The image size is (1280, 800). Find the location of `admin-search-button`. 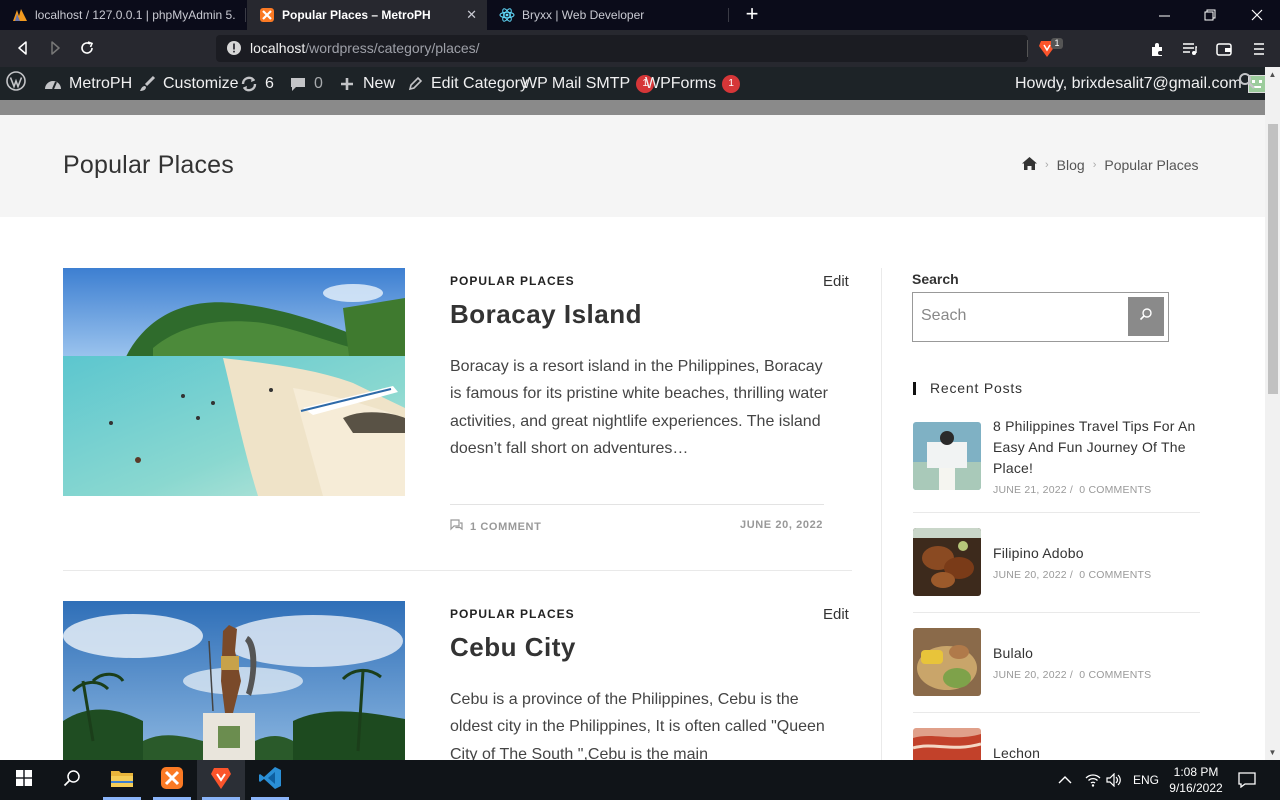

admin-search-button is located at coordinates (1247, 83).